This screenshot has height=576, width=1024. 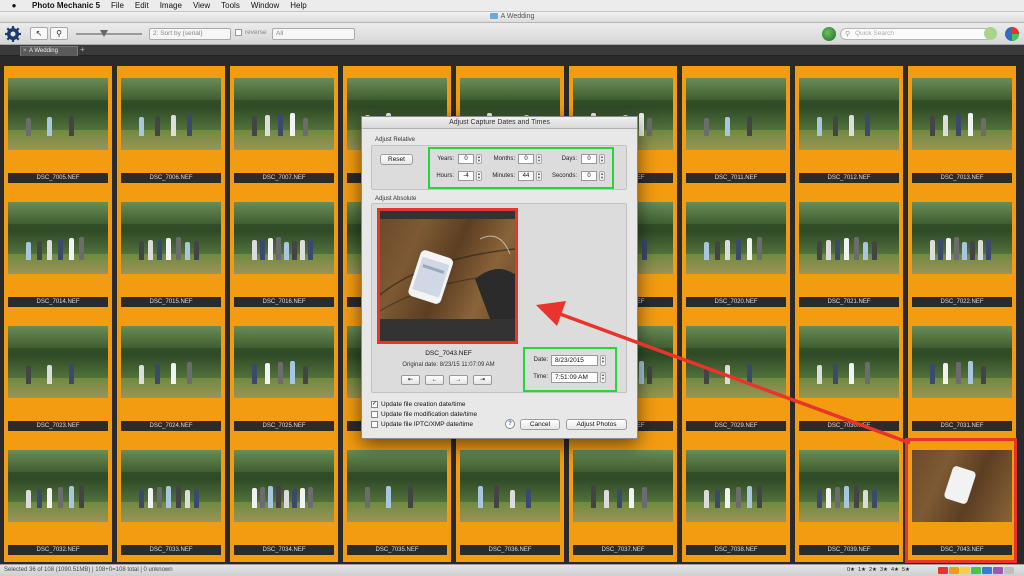 I want to click on help-button: ?, so click(x=510, y=424).